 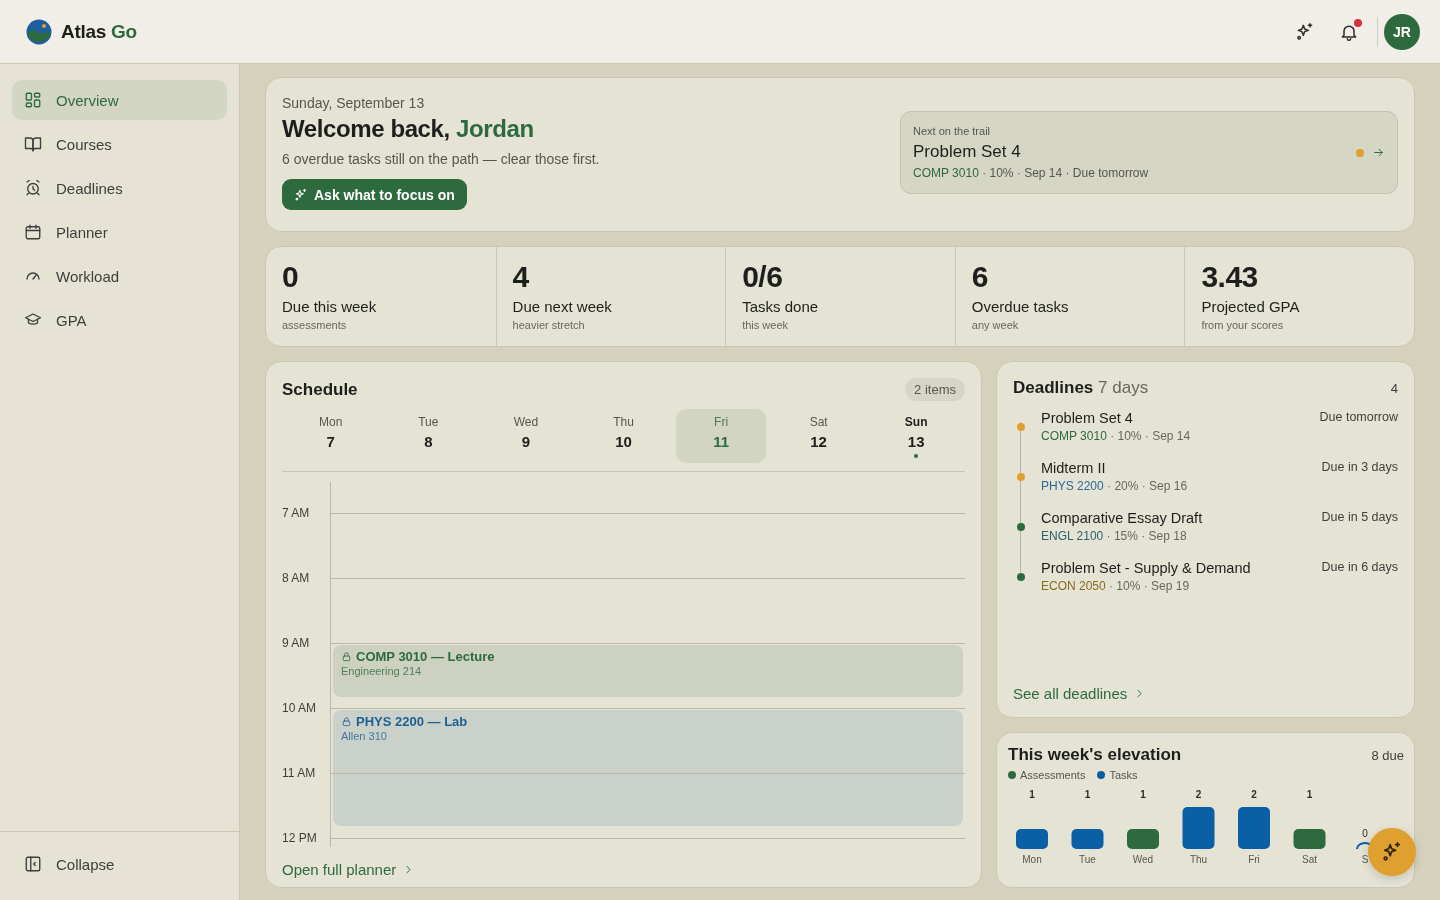 What do you see at coordinates (1387, 755) in the screenshot?
I see `due-count: 8 due` at bounding box center [1387, 755].